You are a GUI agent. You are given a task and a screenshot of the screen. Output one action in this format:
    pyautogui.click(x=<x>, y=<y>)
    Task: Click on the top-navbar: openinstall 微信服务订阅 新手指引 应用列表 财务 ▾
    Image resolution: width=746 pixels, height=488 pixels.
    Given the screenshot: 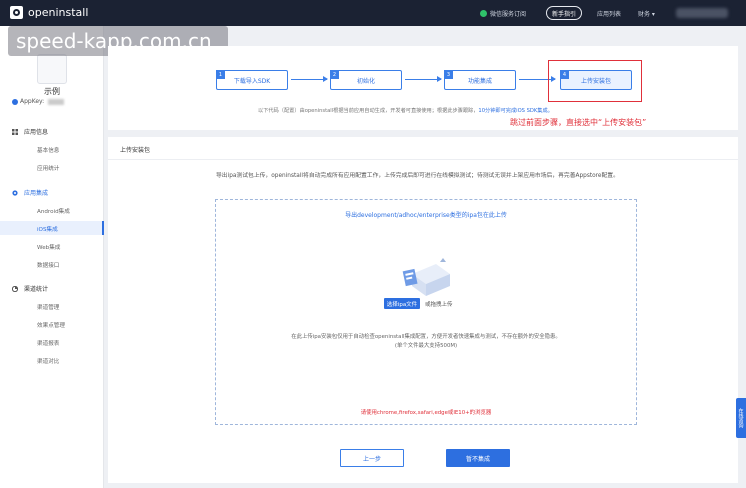 What is the action you would take?
    pyautogui.click(x=373, y=13)
    